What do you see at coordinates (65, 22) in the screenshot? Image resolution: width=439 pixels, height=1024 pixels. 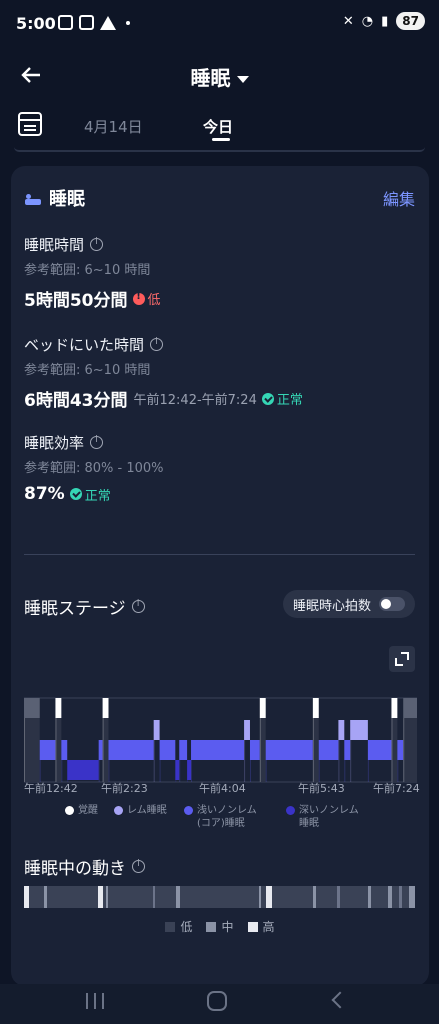 I see `screenshot-icon` at bounding box center [65, 22].